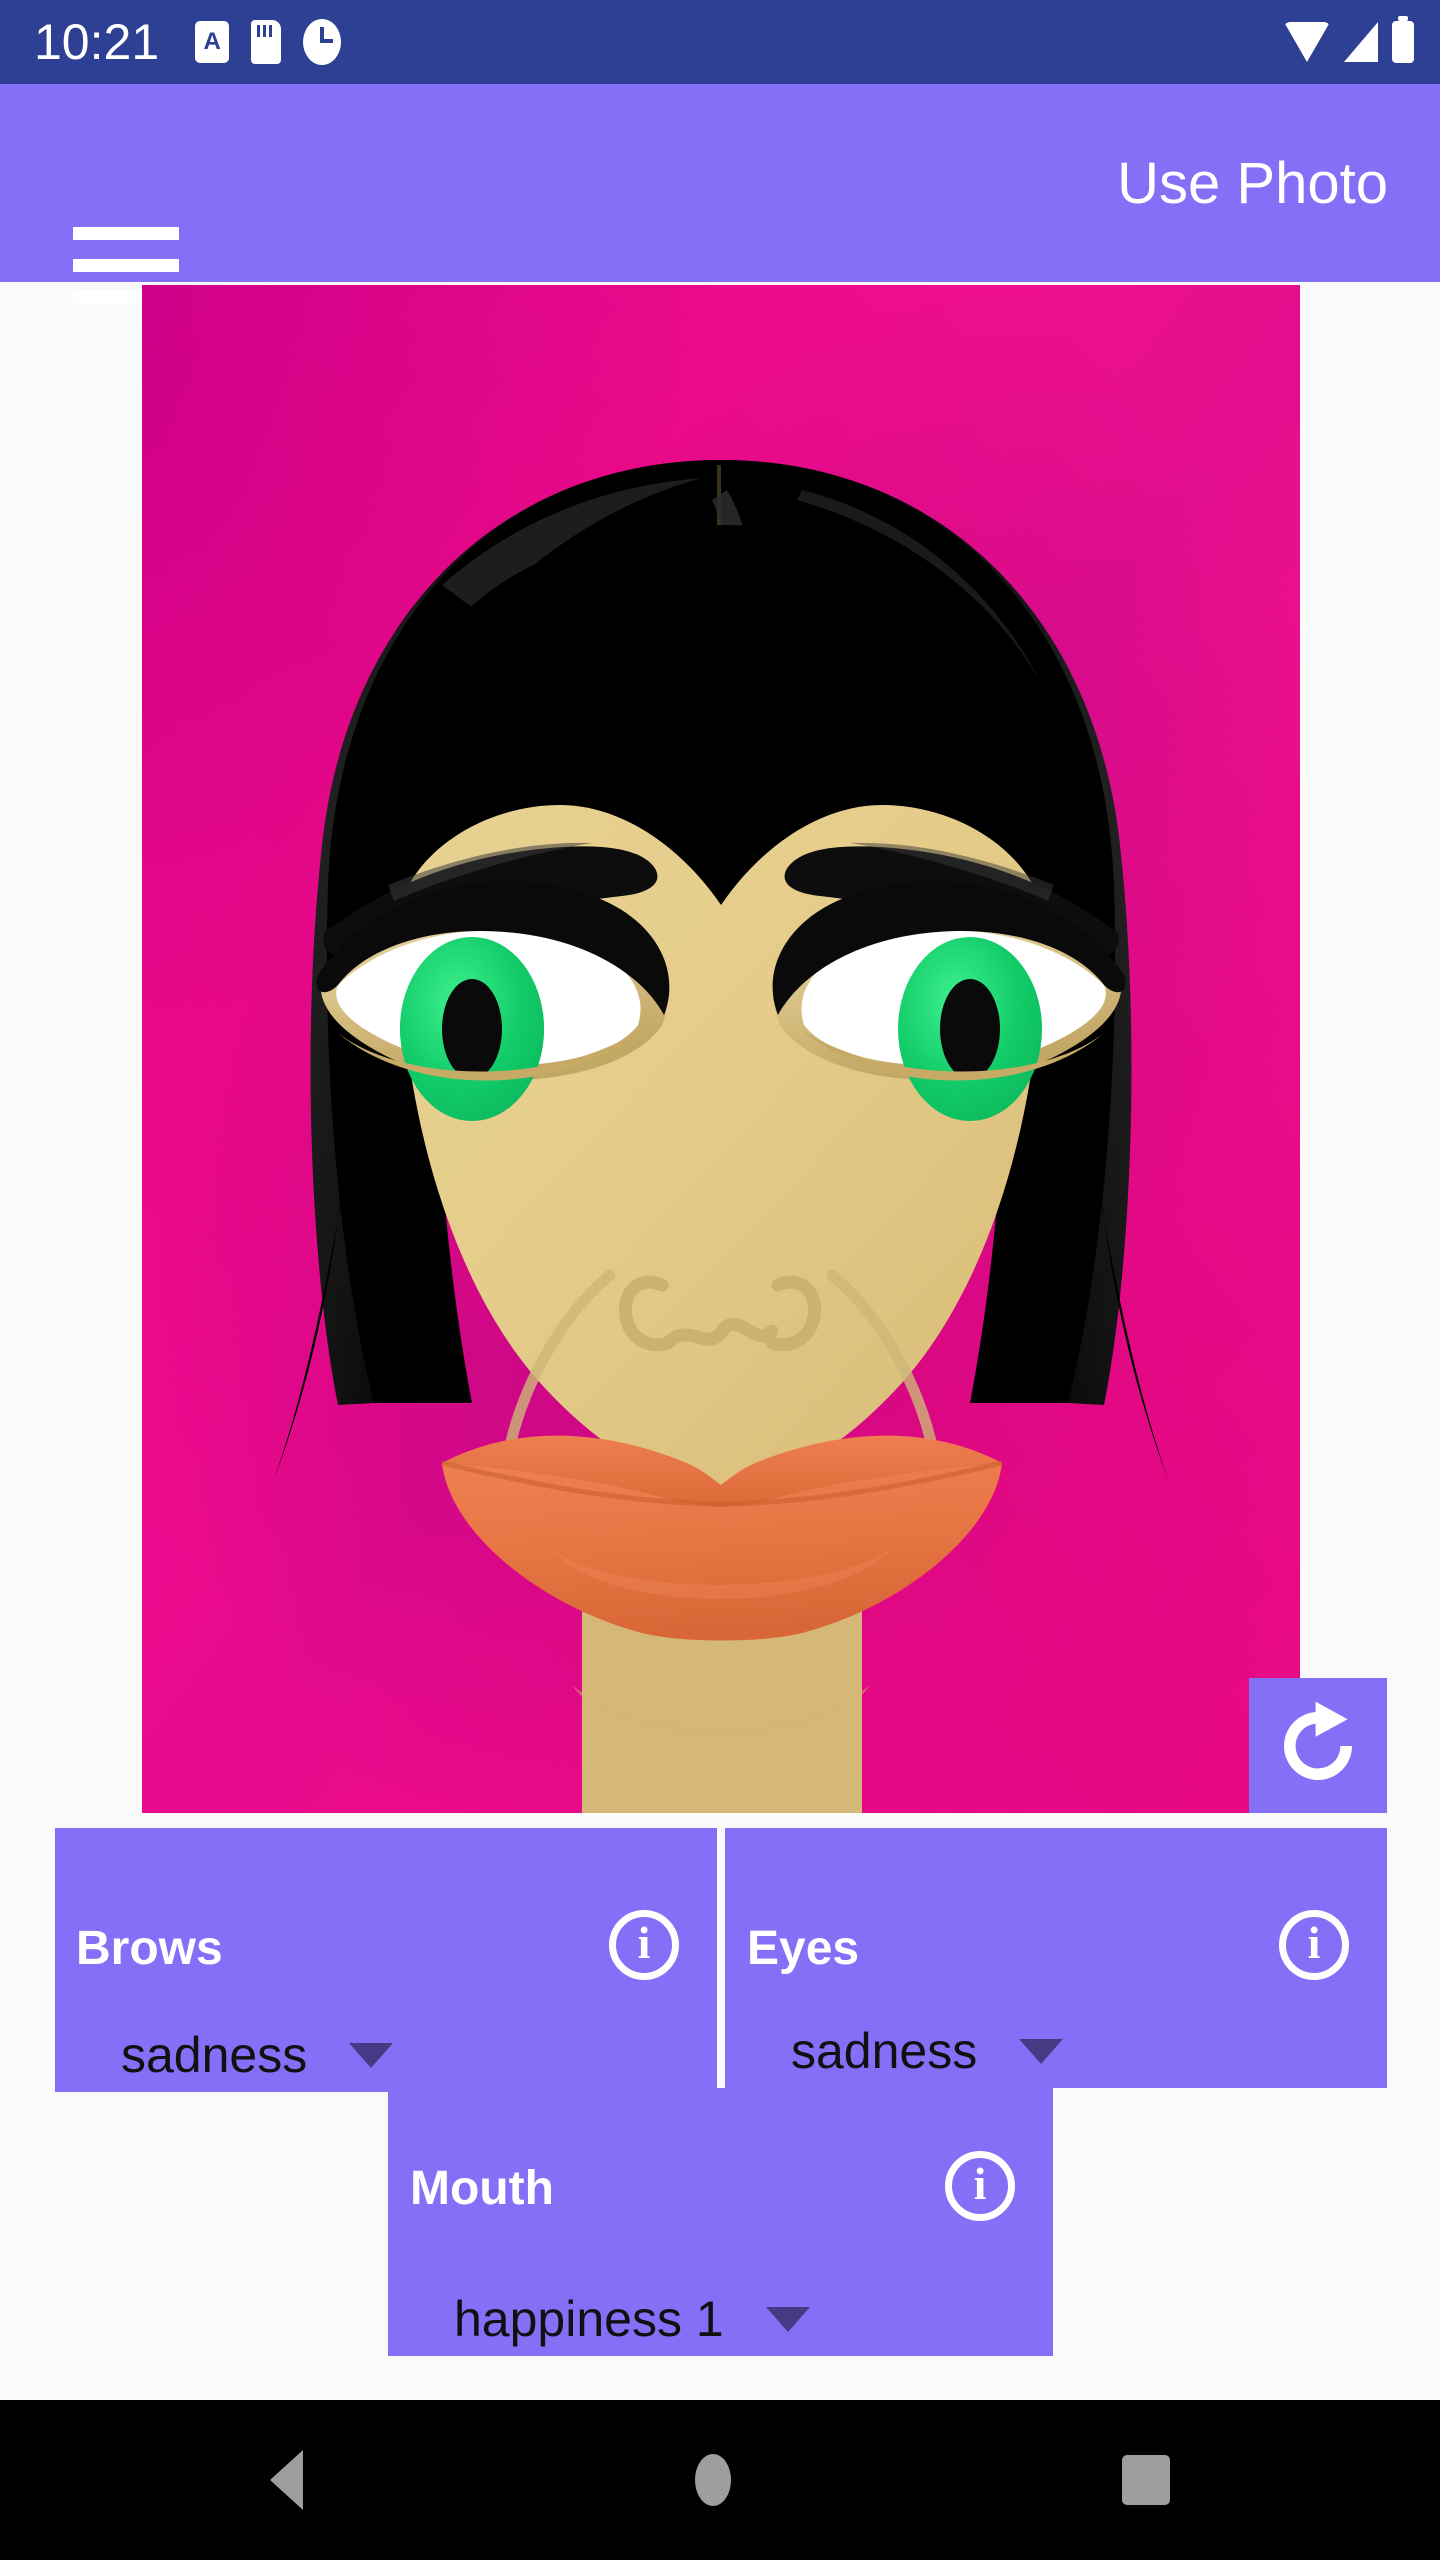  Describe the element at coordinates (1307, 42) in the screenshot. I see `wifi-icon` at that location.